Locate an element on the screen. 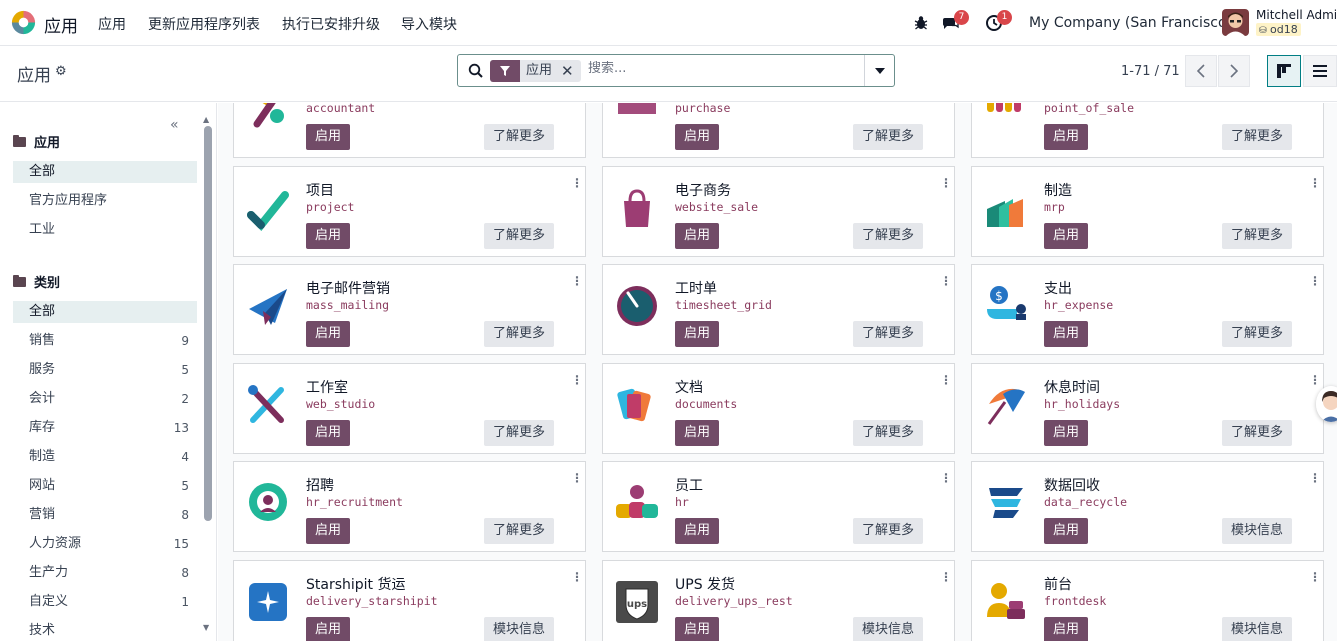 Image resolution: width=1337 pixels, height=641 pixels. bug-icon is located at coordinates (921, 23).